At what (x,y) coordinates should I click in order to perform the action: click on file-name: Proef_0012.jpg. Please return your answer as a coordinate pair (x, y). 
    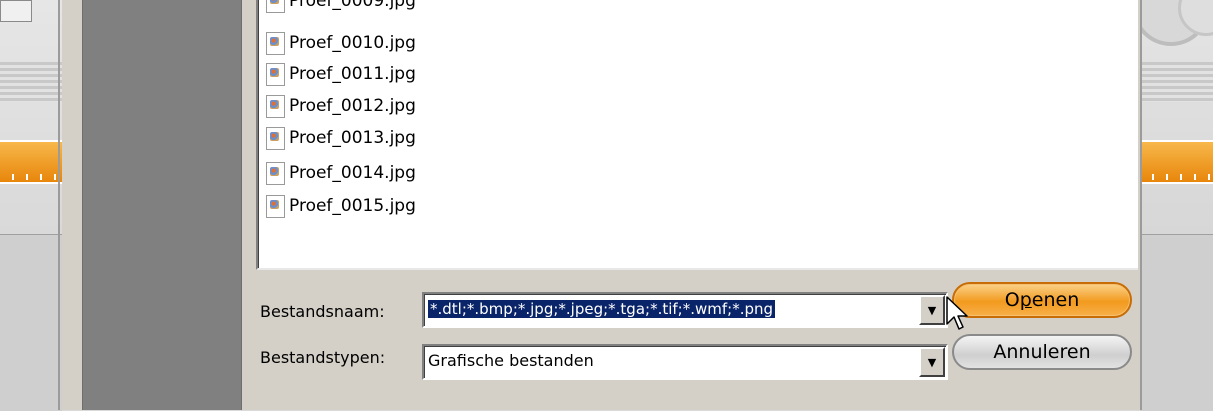
    Looking at the image, I should click on (352, 106).